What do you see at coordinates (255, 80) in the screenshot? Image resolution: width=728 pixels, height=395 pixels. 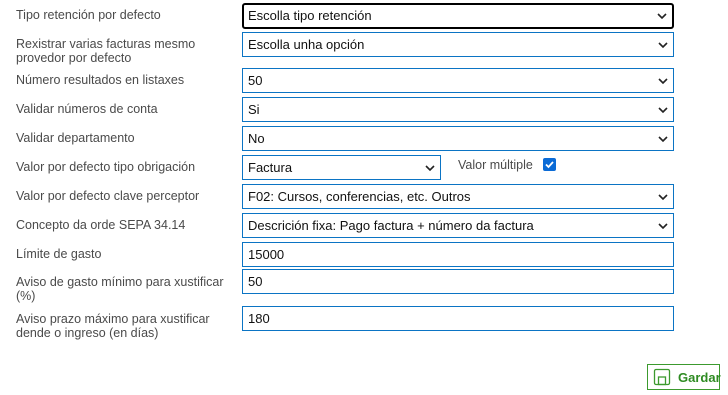 I see `select-value: 50` at bounding box center [255, 80].